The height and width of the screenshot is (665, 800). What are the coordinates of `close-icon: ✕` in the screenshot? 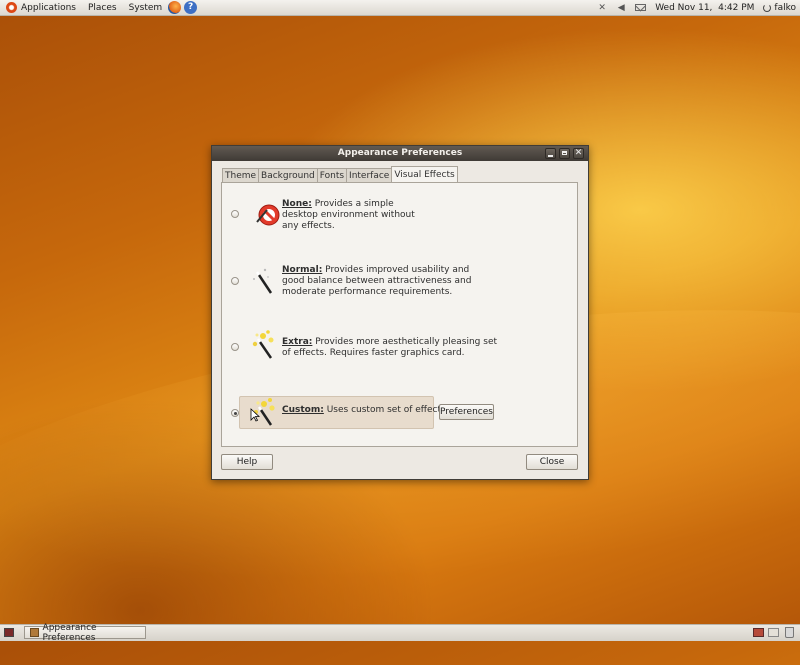 It's located at (578, 153).